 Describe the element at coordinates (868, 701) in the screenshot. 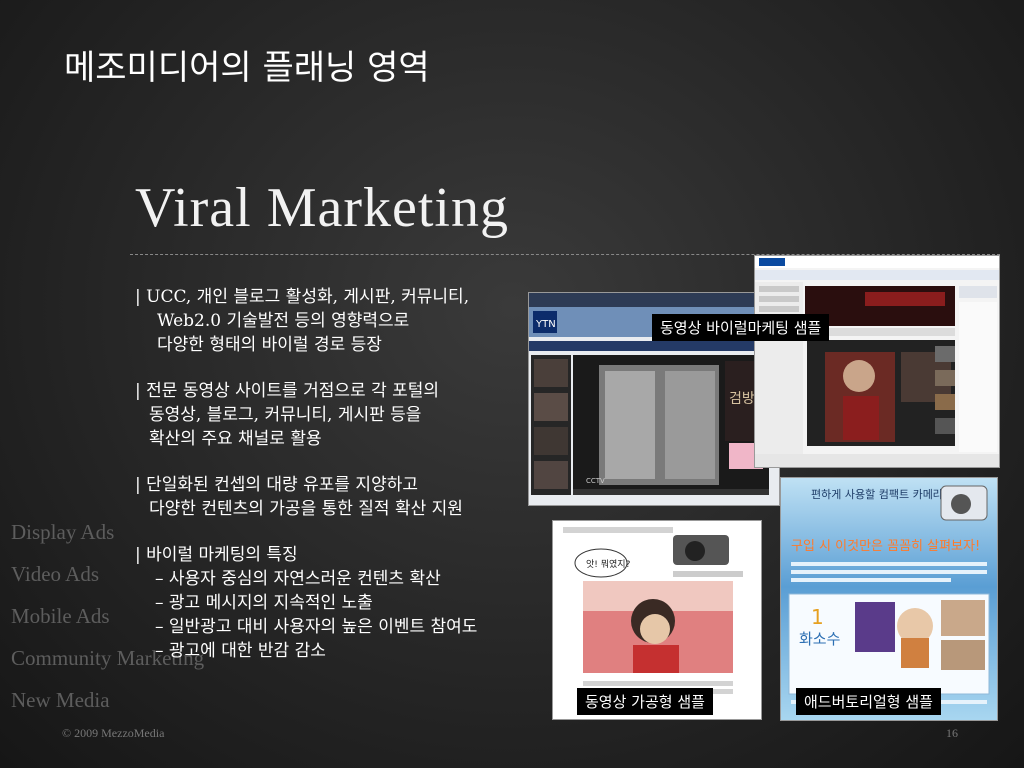

I see `advertorial-sample-label: 애드버토리얼형 샘플` at that location.